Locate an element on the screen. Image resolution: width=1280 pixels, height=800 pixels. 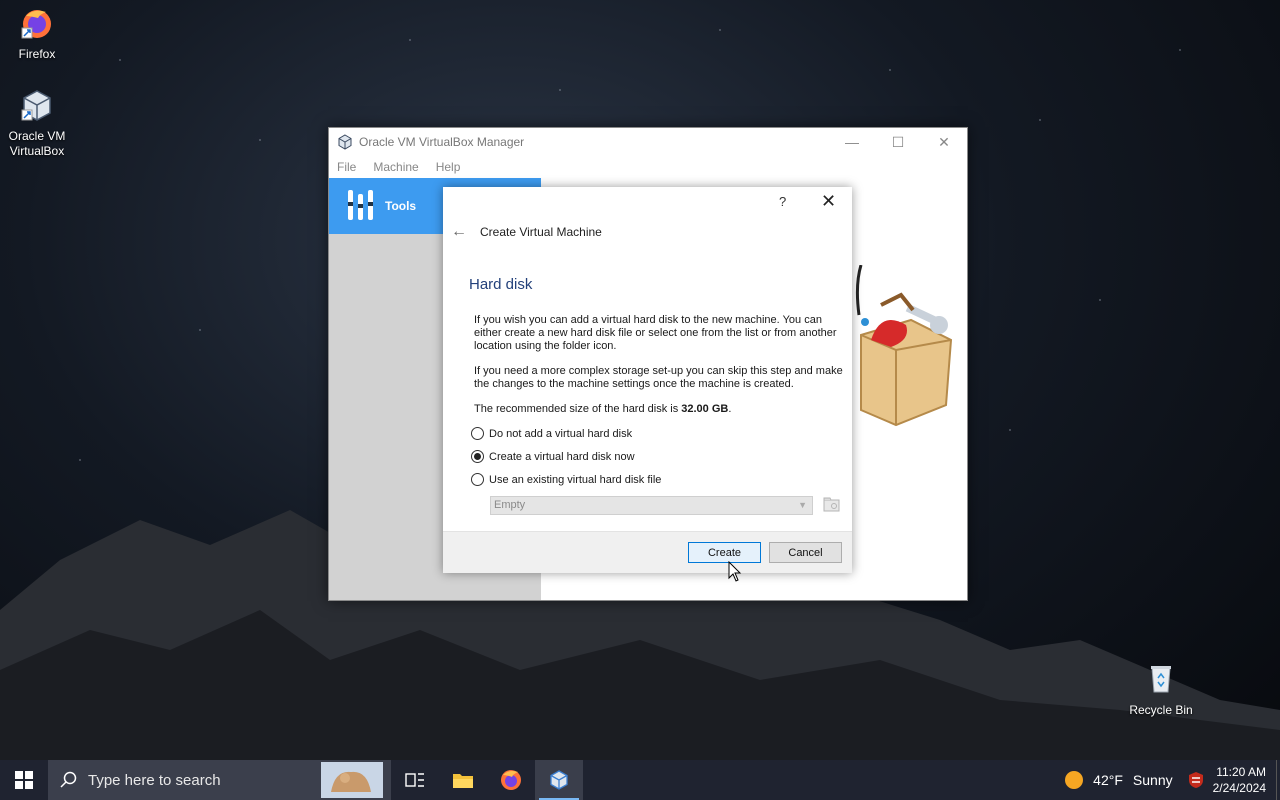
search-placeholder: Type here to search is located at coordinates (154, 780).